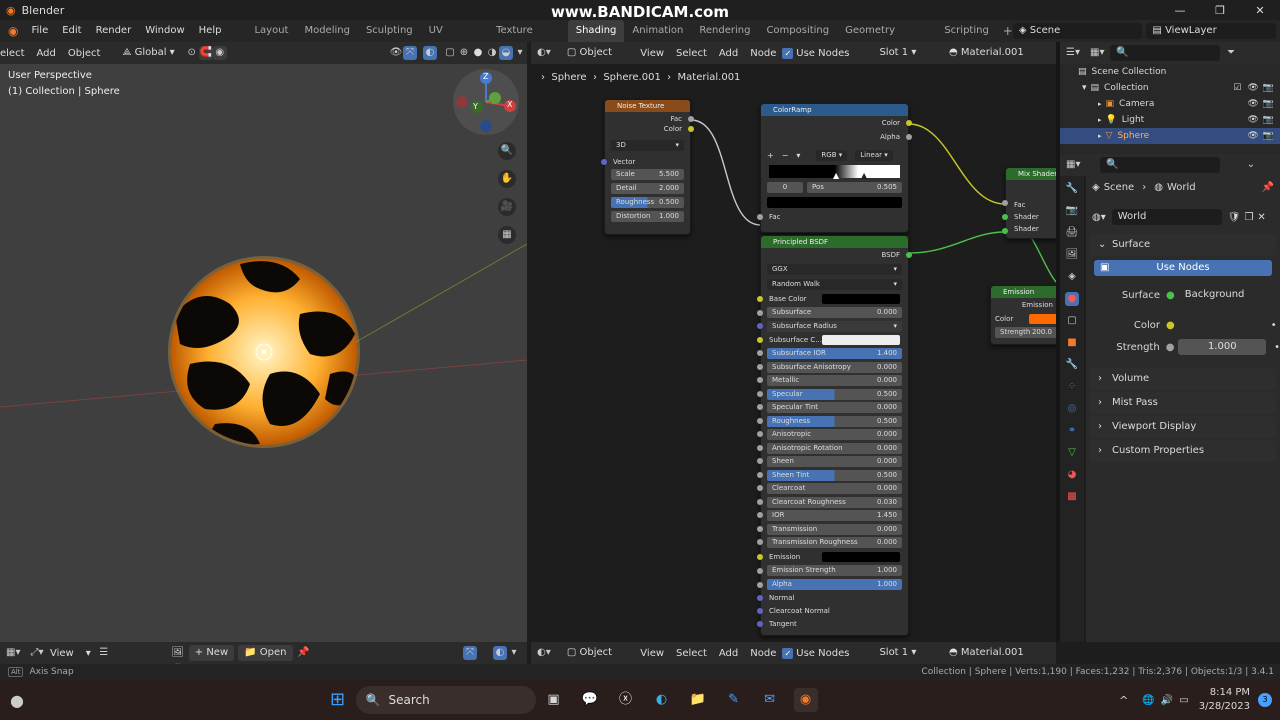  Describe the element at coordinates (71, 31) in the screenshot. I see `menu-edit: Edit` at that location.